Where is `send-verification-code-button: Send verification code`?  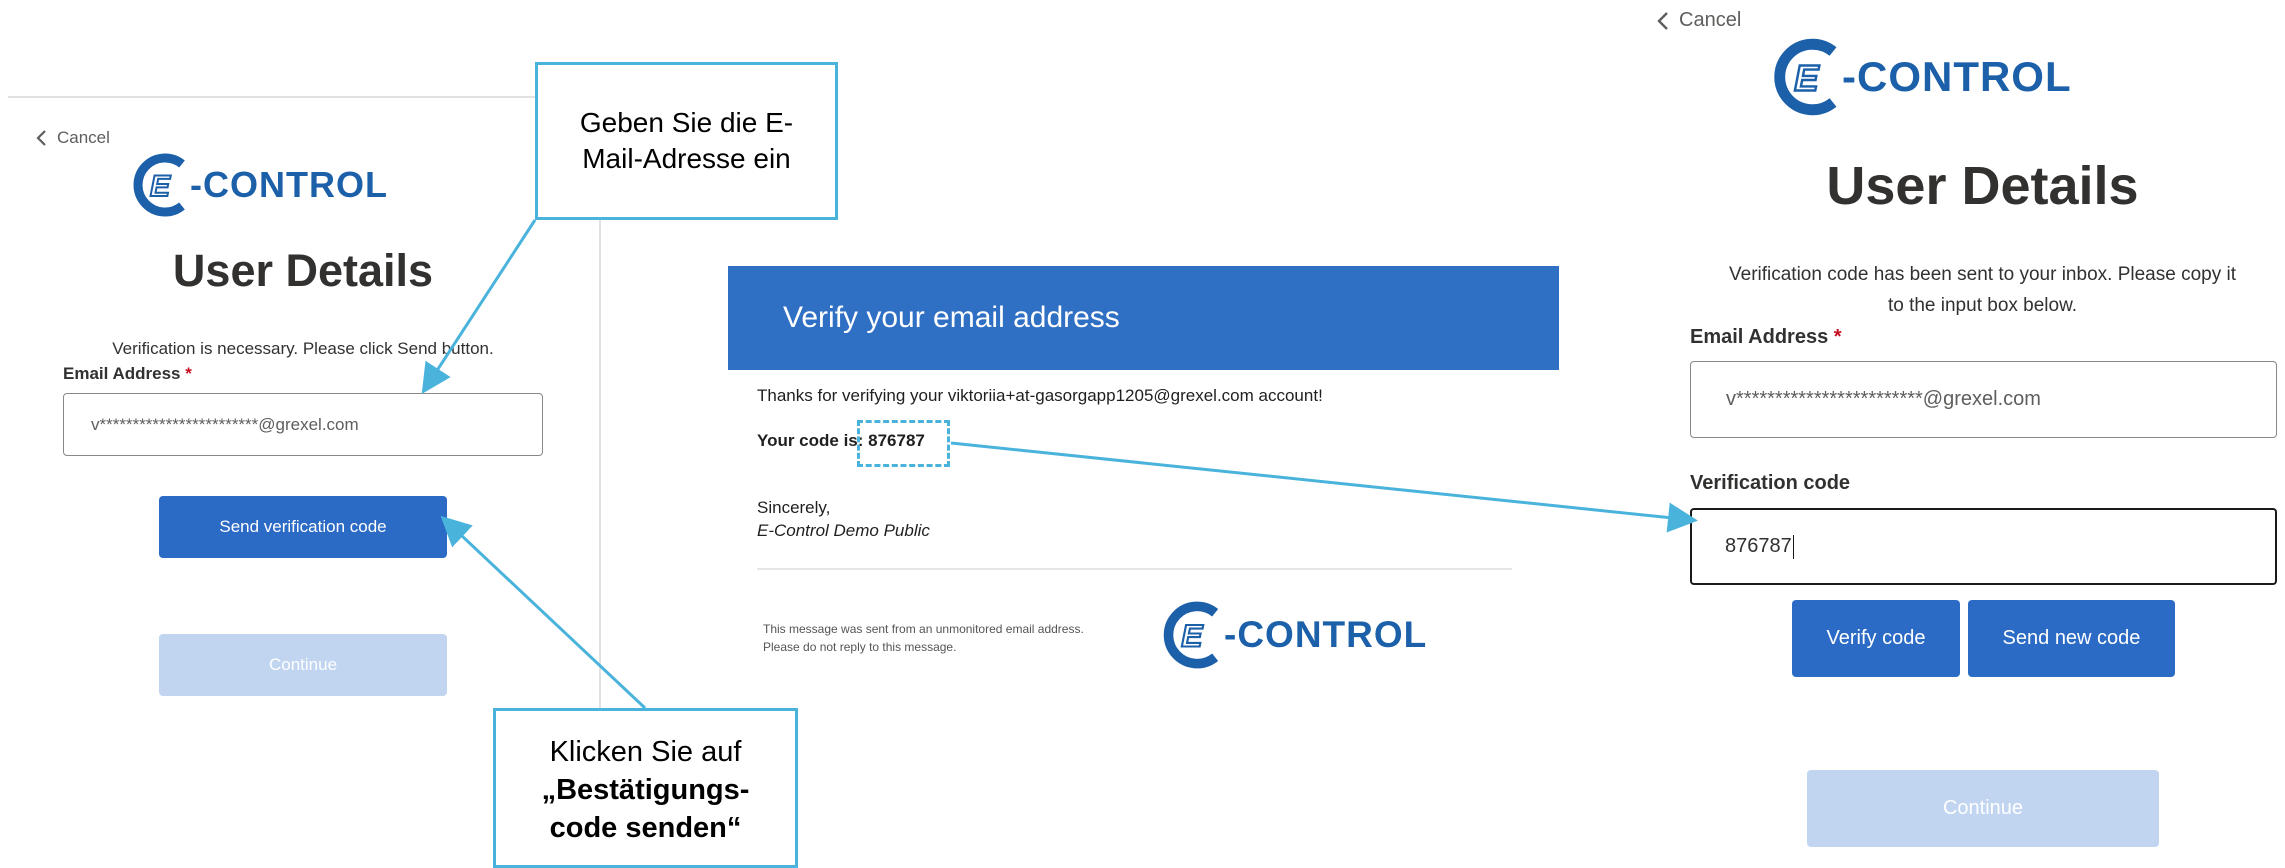
send-verification-code-button: Send verification code is located at coordinates (303, 527).